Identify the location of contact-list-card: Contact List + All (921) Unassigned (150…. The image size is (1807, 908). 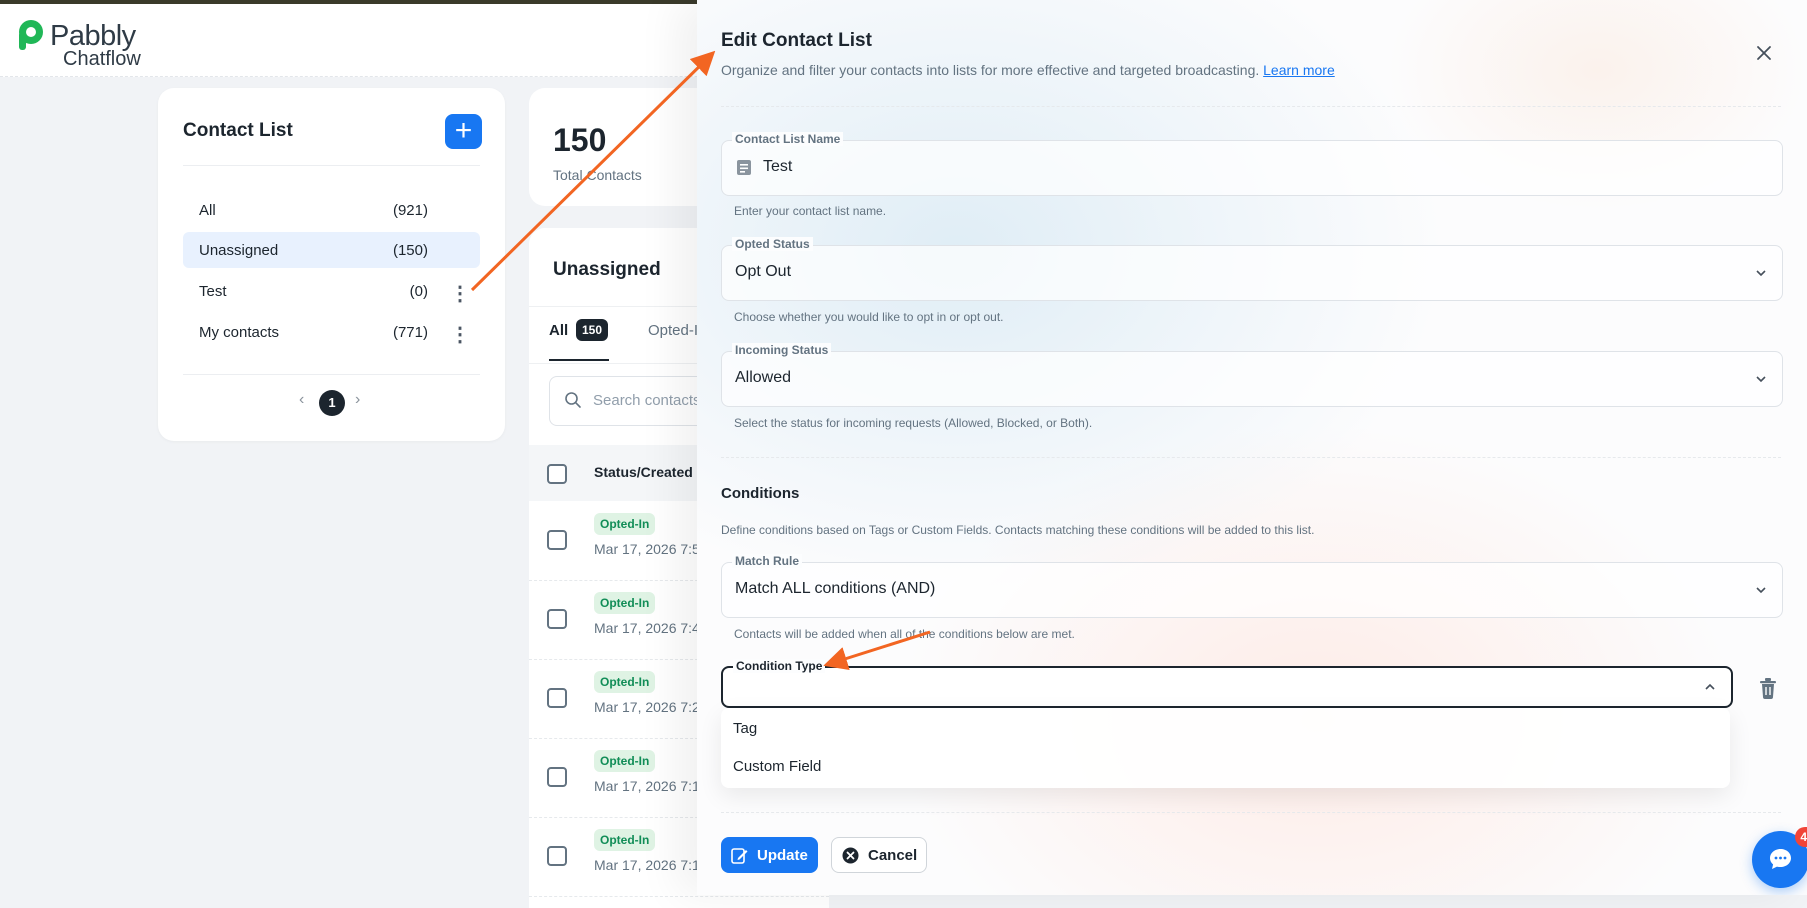
(331, 264).